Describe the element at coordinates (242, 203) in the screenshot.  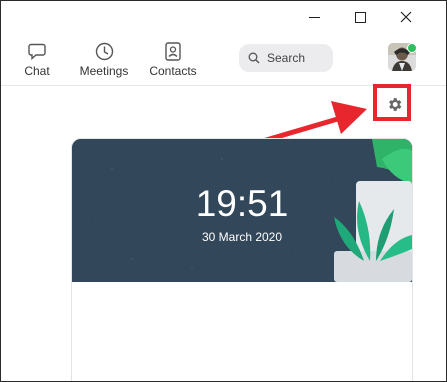
I see `clock-time: 19:51` at that location.